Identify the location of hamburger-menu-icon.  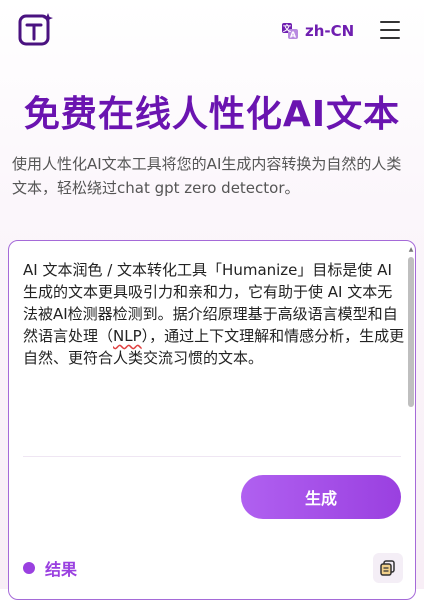
(390, 30).